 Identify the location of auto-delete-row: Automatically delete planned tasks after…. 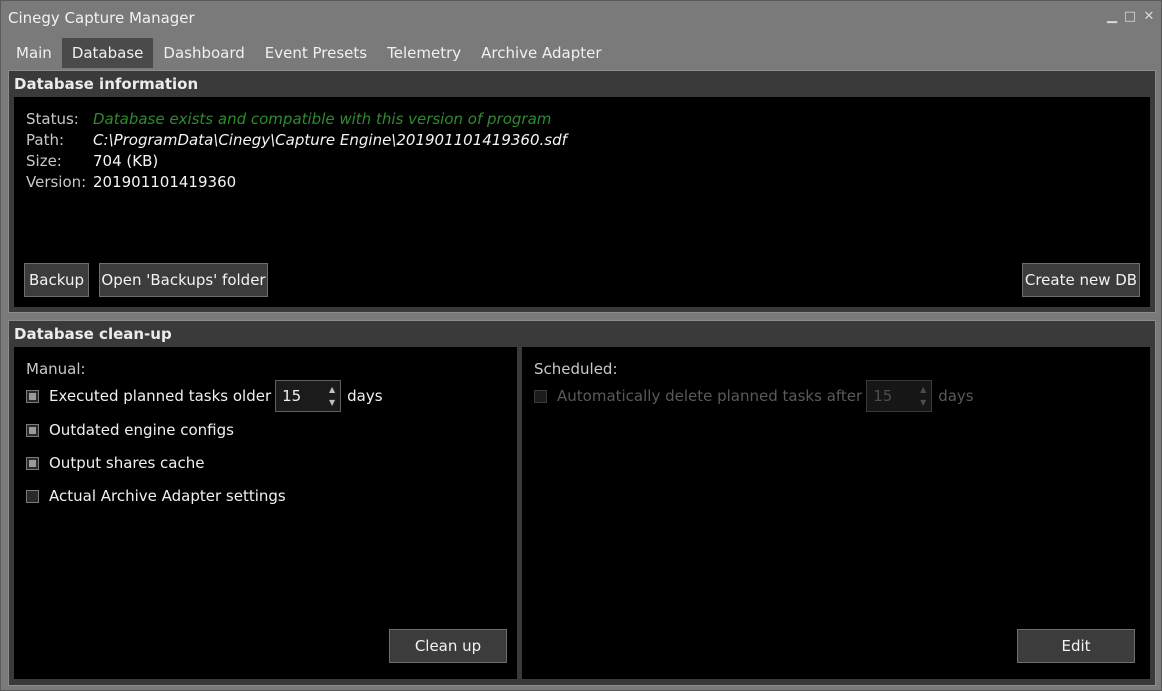
(754, 396).